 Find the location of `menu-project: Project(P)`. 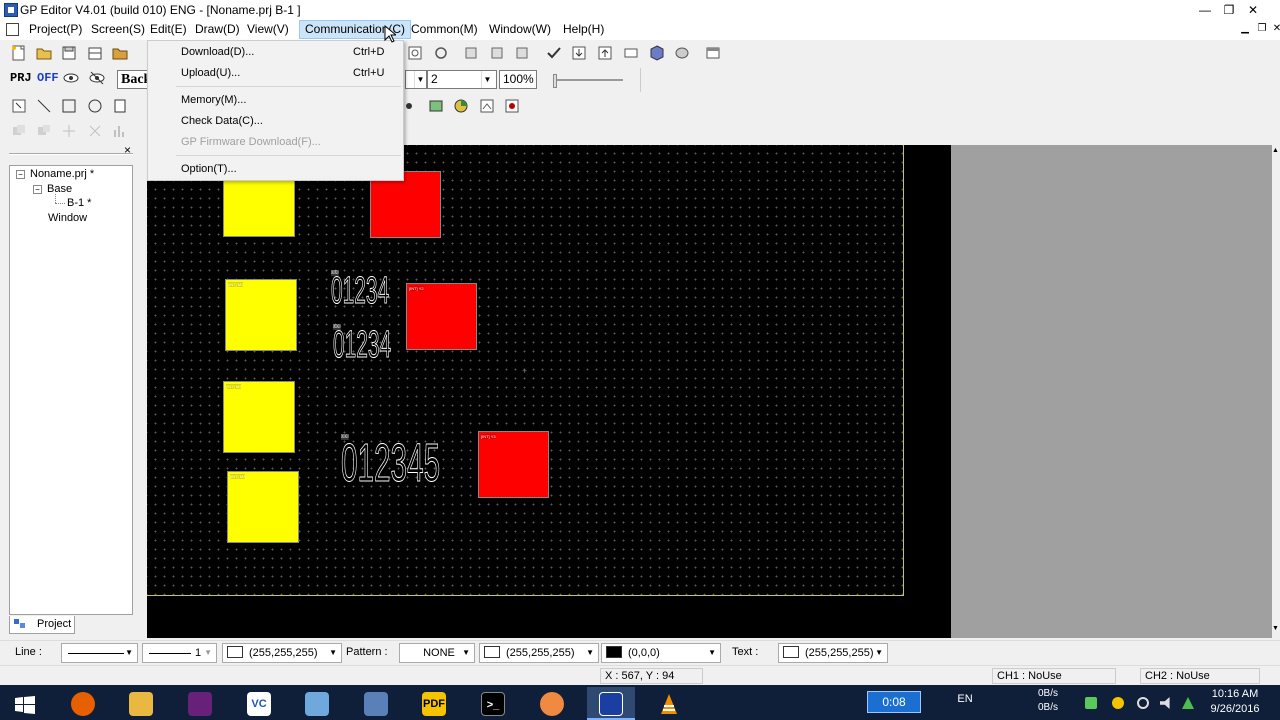

menu-project: Project(P) is located at coordinates (55, 29).